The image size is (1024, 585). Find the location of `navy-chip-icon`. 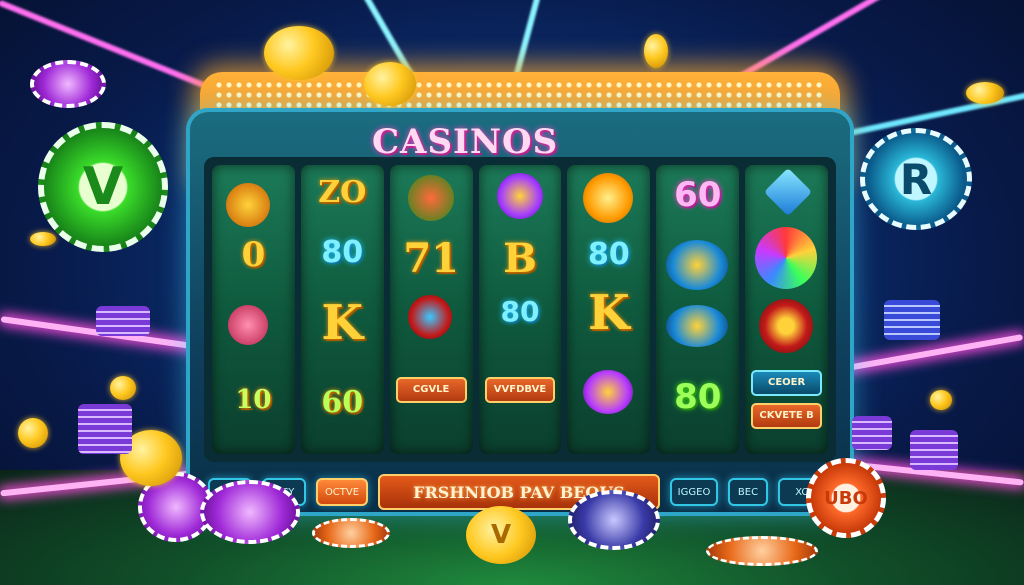

navy-chip-icon is located at coordinates (614, 520).